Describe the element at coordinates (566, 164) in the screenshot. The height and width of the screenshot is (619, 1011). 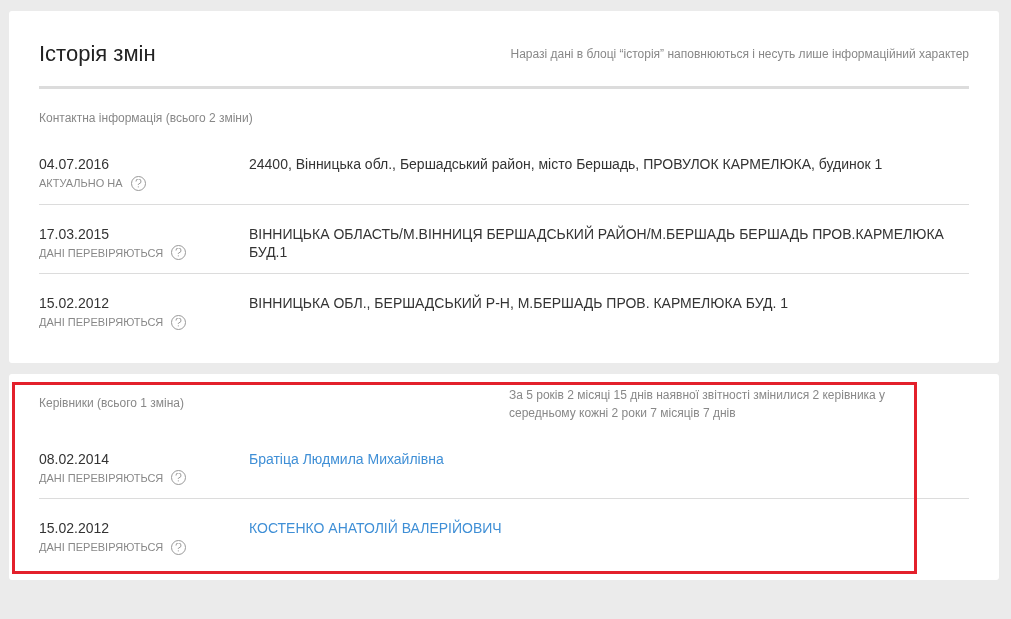
I see `address-text: 24400, Вінницька обл., Бершадський район, місто Бершадь, ПРОВУЛОК КАРМЕЛЮКА, будинок 1` at that location.